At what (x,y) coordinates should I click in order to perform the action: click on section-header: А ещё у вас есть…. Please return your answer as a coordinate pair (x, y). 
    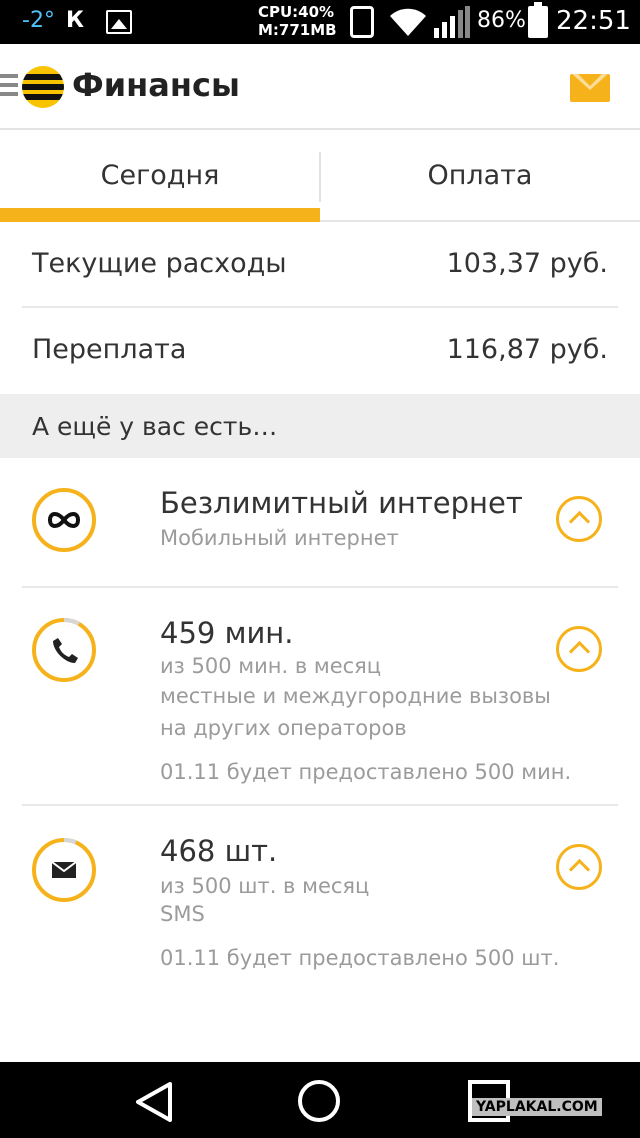
    Looking at the image, I should click on (320, 426).